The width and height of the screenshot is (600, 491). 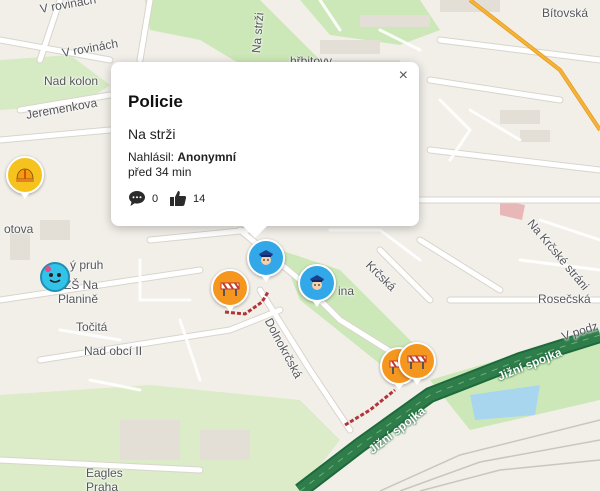 What do you see at coordinates (78, 299) in the screenshot?
I see `street-label: Planině` at bounding box center [78, 299].